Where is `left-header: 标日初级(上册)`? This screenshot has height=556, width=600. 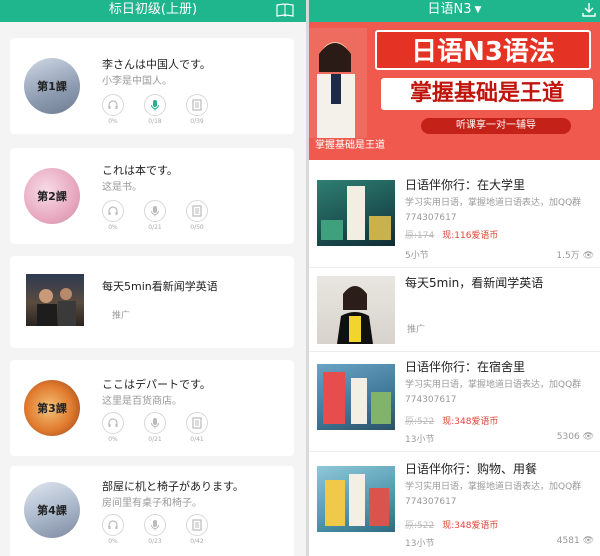 left-header: 标日初级(上册) is located at coordinates (153, 11).